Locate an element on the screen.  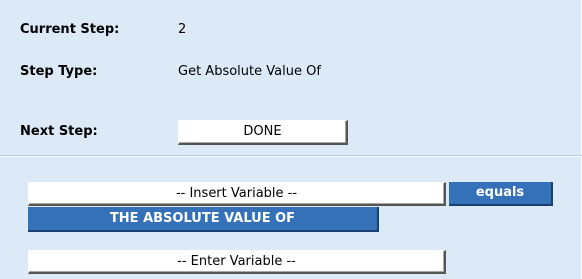
step-type-label: Step Type: is located at coordinates (59, 71).